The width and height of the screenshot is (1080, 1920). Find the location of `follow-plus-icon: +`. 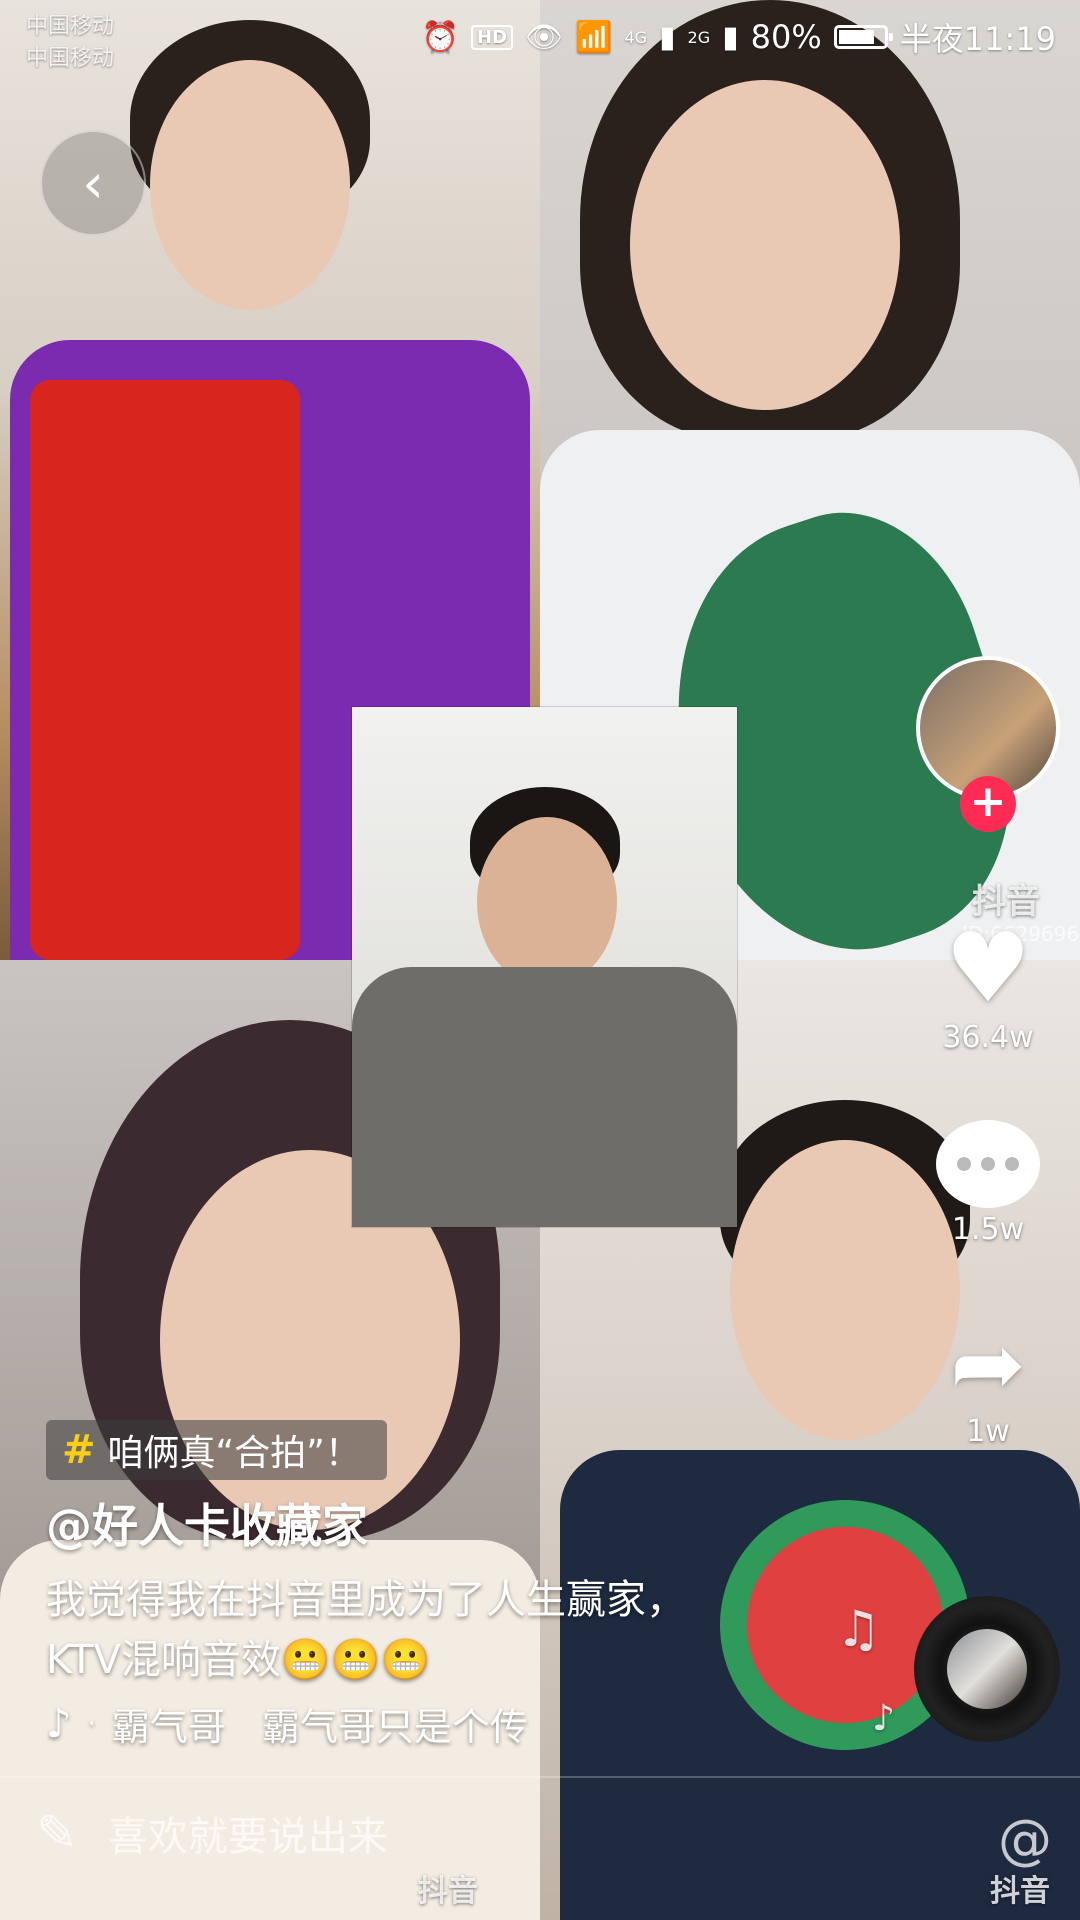

follow-plus-icon: + is located at coordinates (988, 801).